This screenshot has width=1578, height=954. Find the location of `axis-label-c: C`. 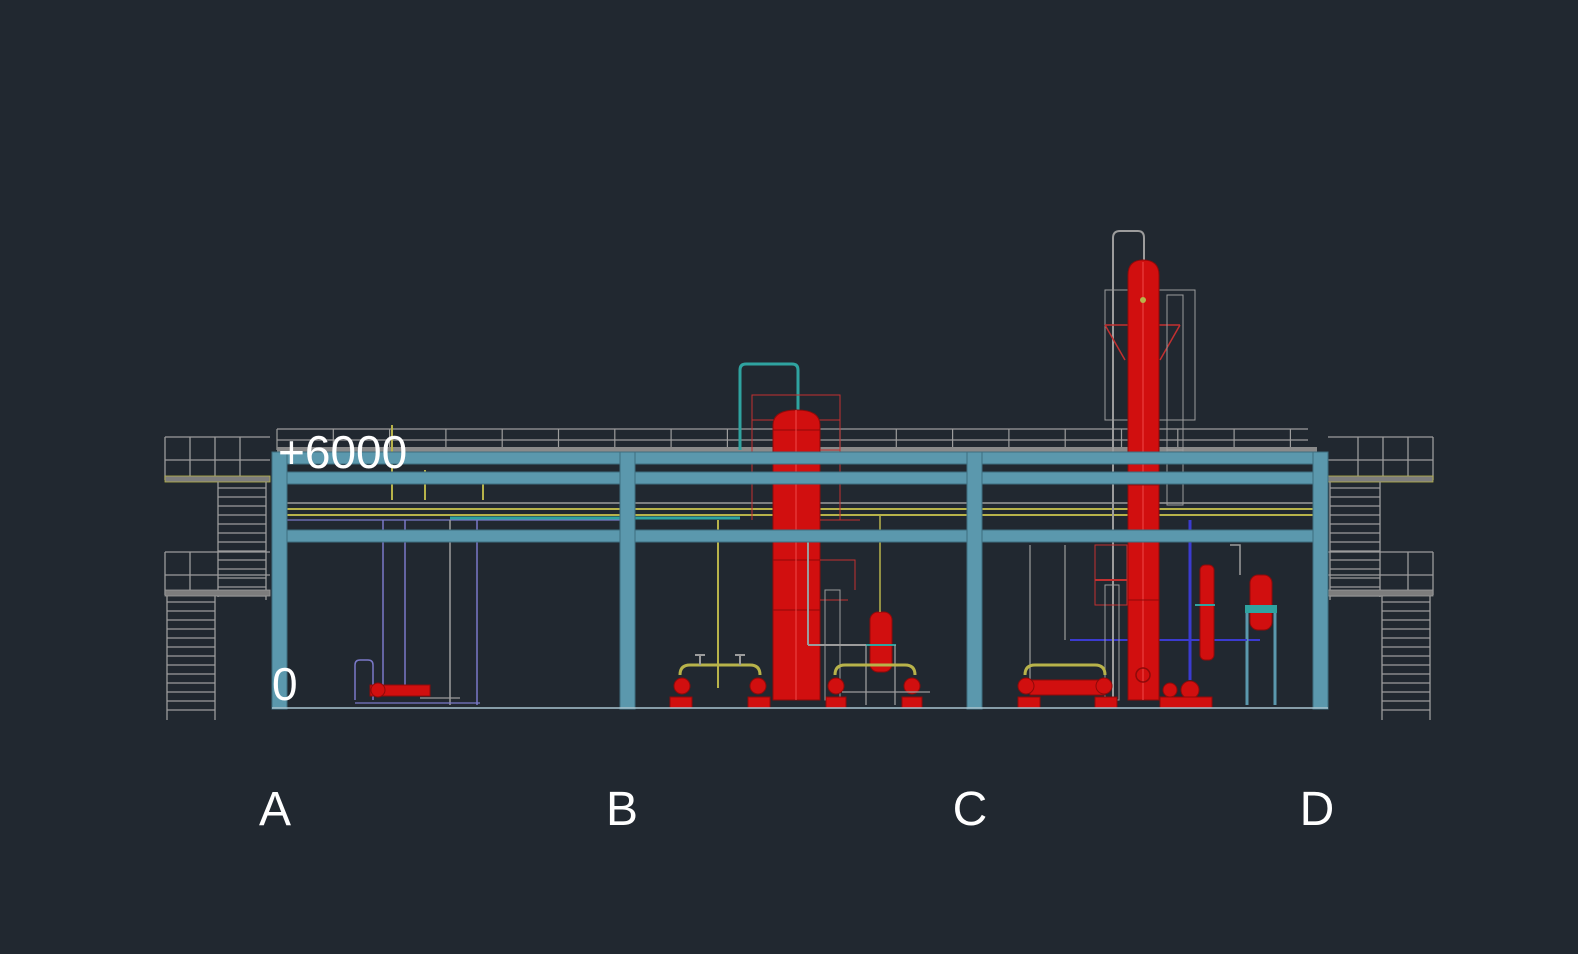

axis-label-c: C is located at coordinates (970, 809).